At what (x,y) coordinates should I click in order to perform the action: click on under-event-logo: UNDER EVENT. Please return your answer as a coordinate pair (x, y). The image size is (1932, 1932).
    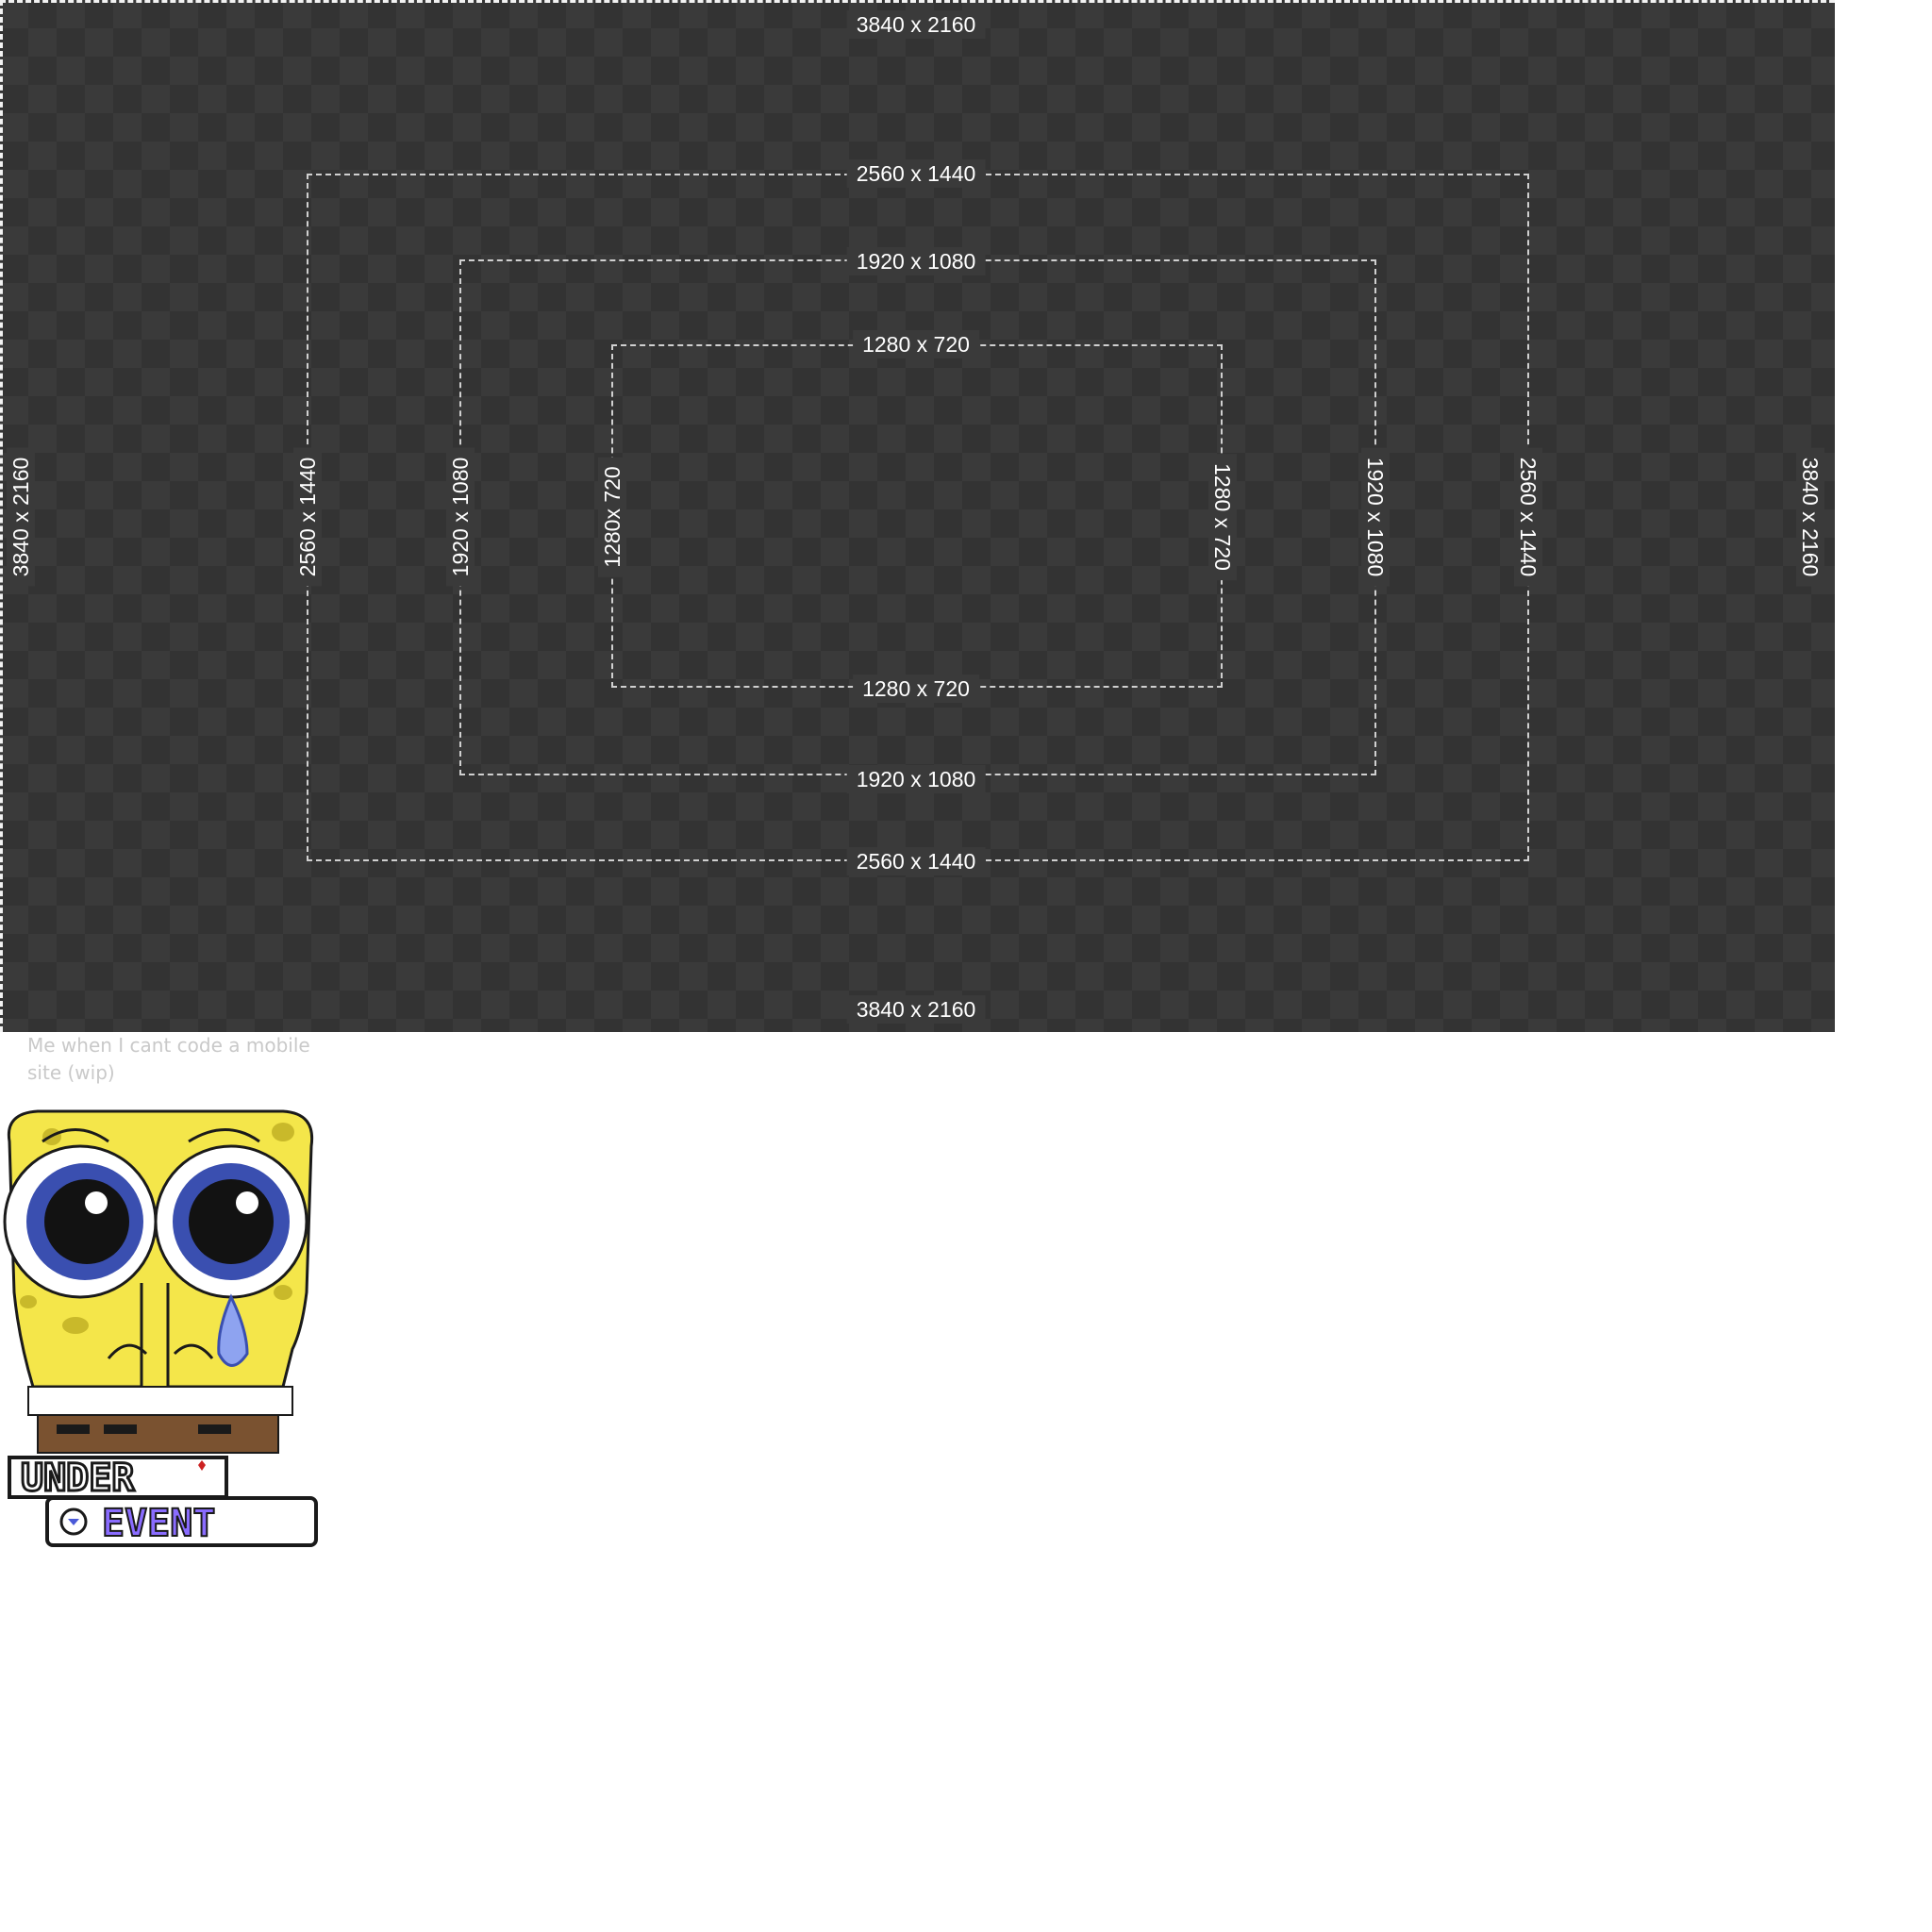
    Looking at the image, I should click on (163, 1501).